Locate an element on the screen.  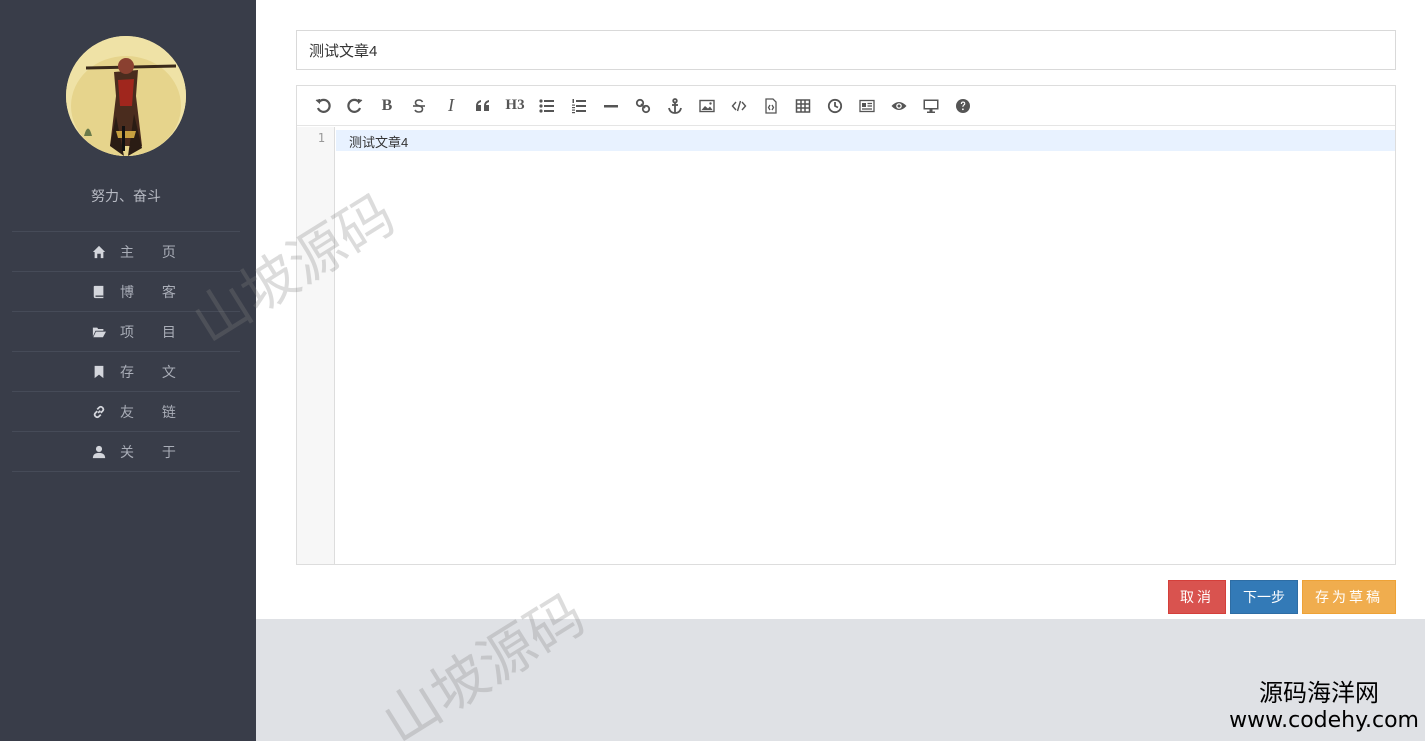
sidebar-item-label: 主 页 is located at coordinates (154, 251).